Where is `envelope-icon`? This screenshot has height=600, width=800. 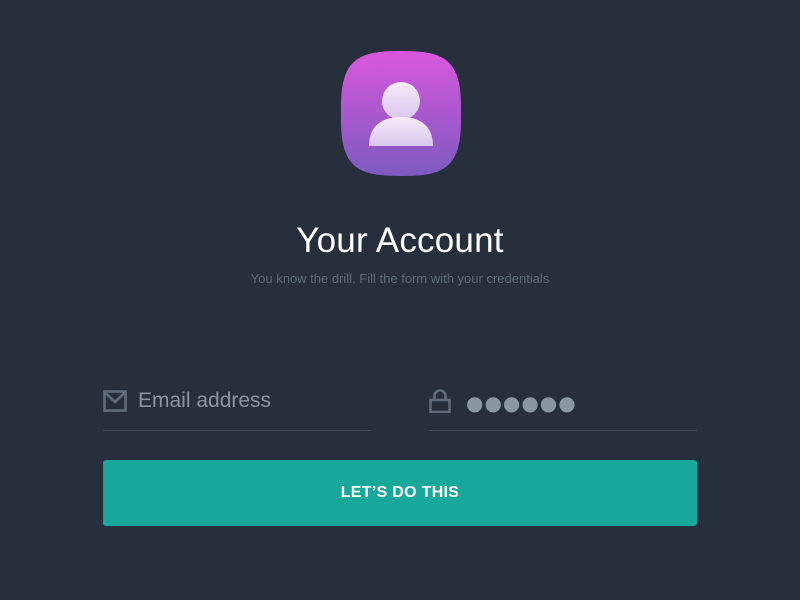 envelope-icon is located at coordinates (115, 401).